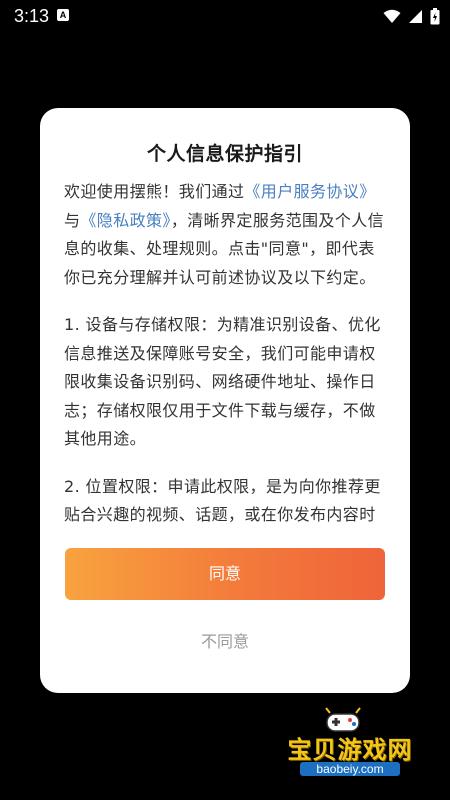 This screenshot has width=450, height=800. What do you see at coordinates (309, 191) in the screenshot?
I see `user-agreement-link: 《用户服务协议》` at bounding box center [309, 191].